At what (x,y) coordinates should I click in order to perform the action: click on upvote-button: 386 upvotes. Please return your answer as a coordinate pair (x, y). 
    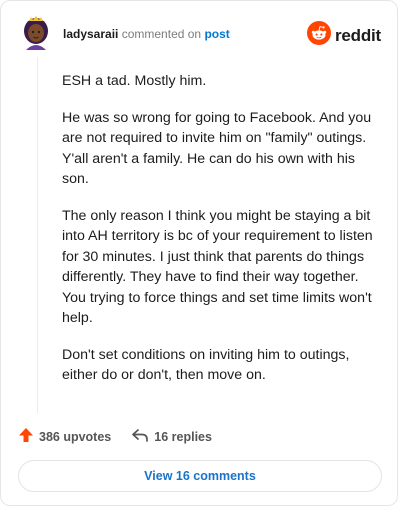
    Looking at the image, I should click on (64, 436).